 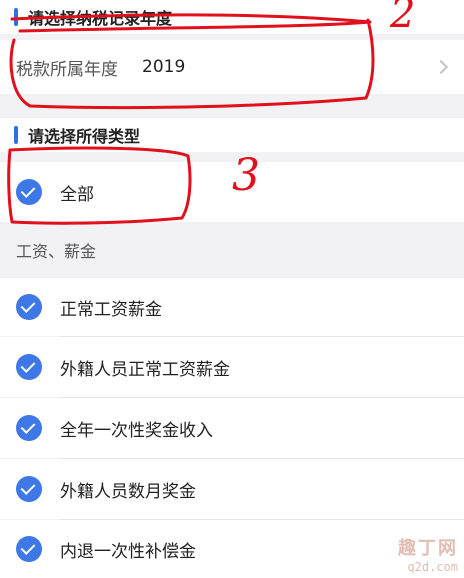 I want to click on tax-year-selector: 税款所属年度 2019, so click(x=232, y=67).